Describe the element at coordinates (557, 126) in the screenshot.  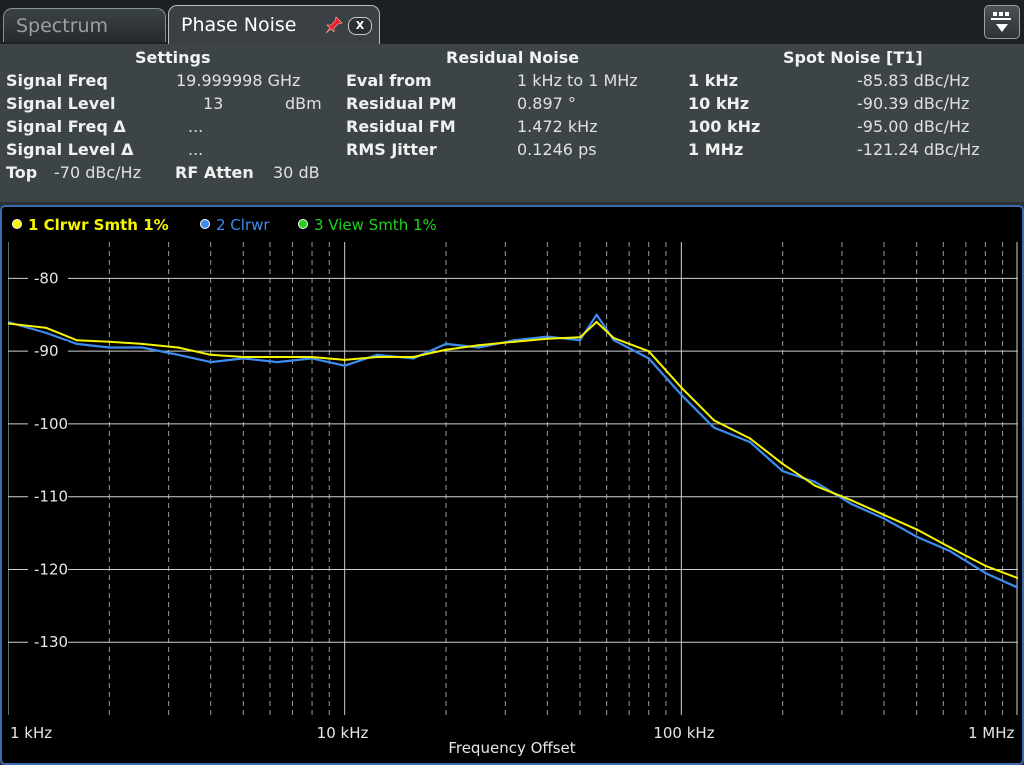
I see `residual-fm-value: 1.472 kHz` at that location.